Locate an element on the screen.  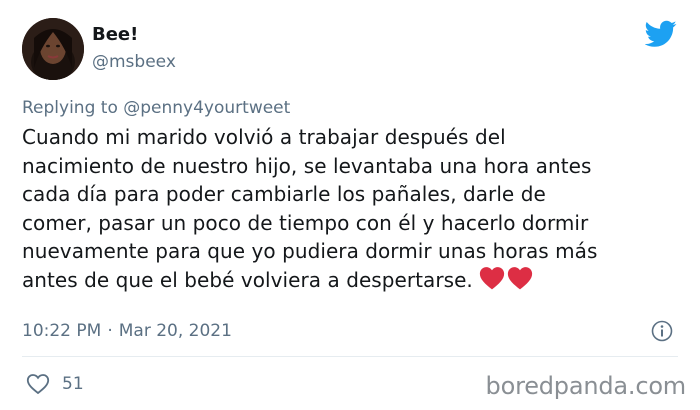
tweet-time: 10:22 PM is located at coordinates (62, 331).